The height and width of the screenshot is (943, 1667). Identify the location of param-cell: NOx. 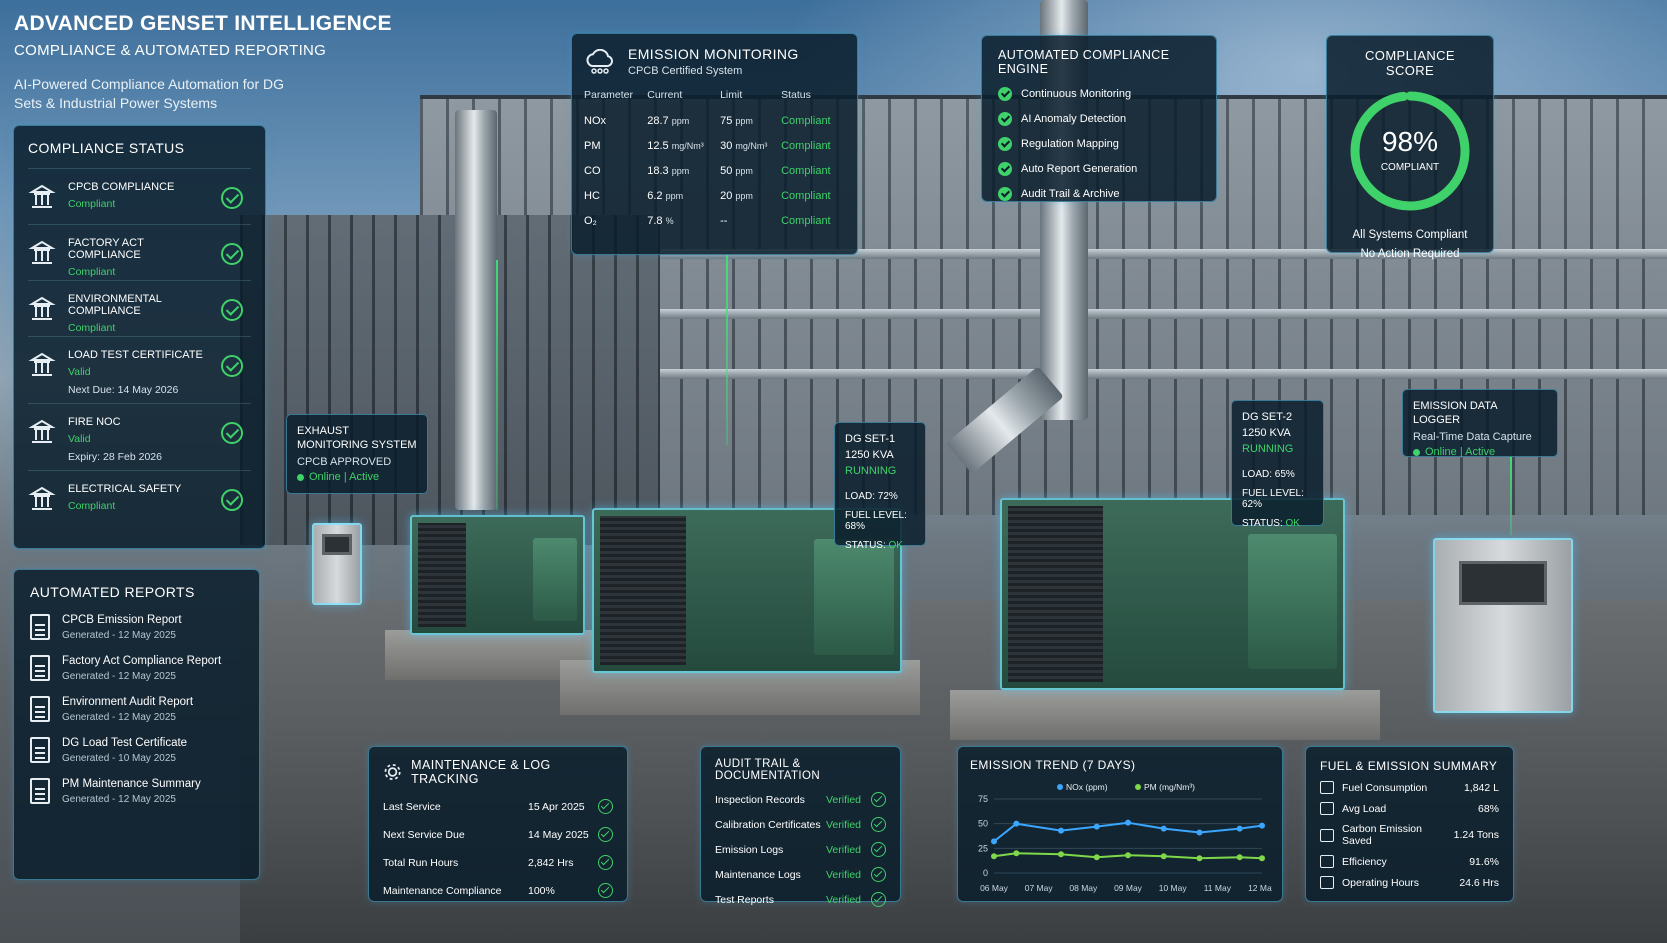
(595, 121).